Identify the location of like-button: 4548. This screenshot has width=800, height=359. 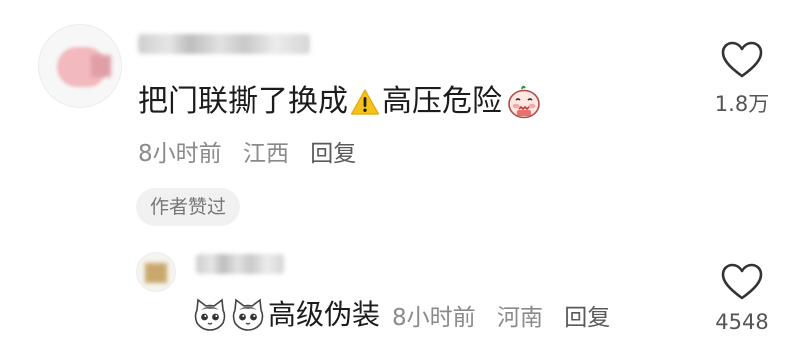
(742, 298).